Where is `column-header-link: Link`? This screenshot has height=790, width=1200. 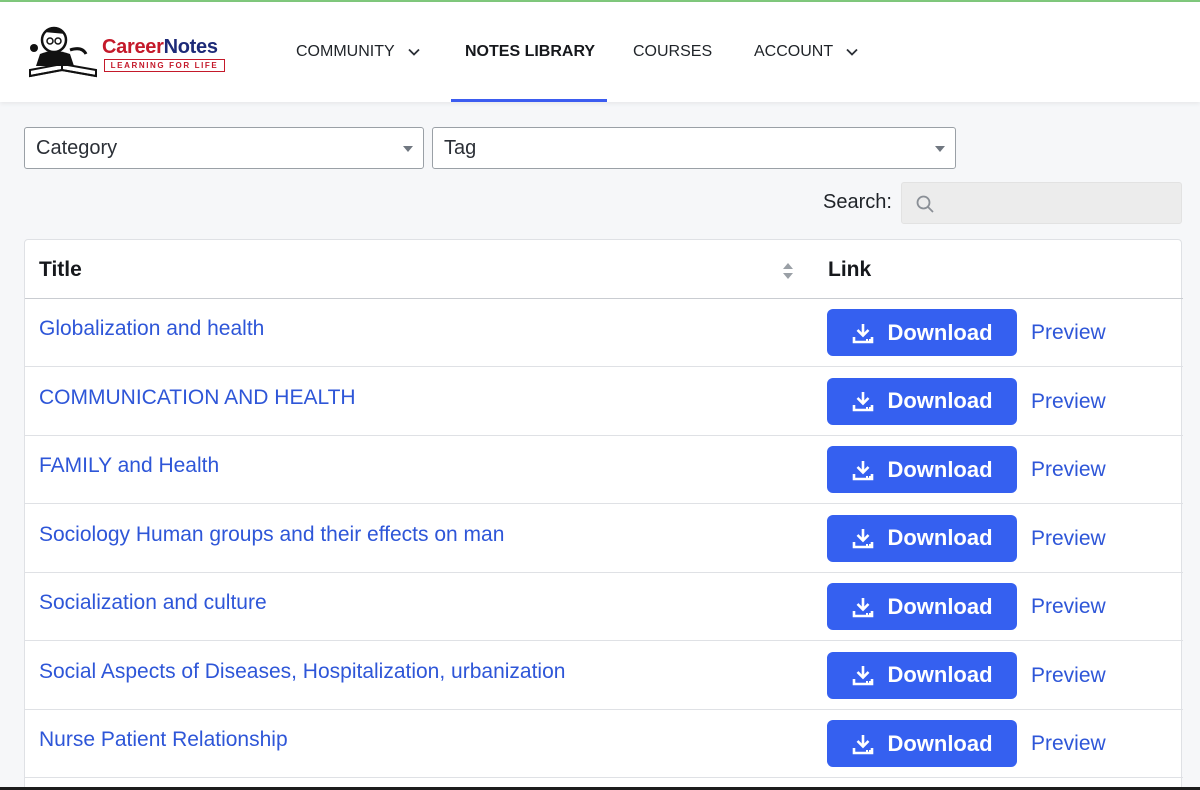
column-header-link: Link is located at coordinates (850, 269).